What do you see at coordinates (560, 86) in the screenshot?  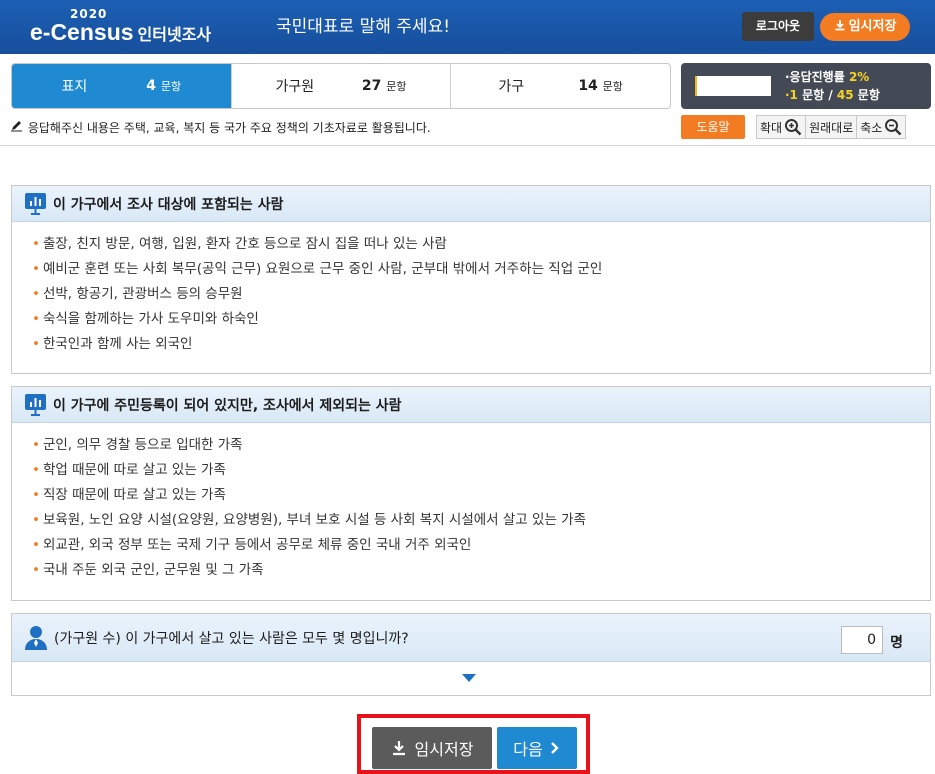 I see `tab-household: 가구 14 문항` at bounding box center [560, 86].